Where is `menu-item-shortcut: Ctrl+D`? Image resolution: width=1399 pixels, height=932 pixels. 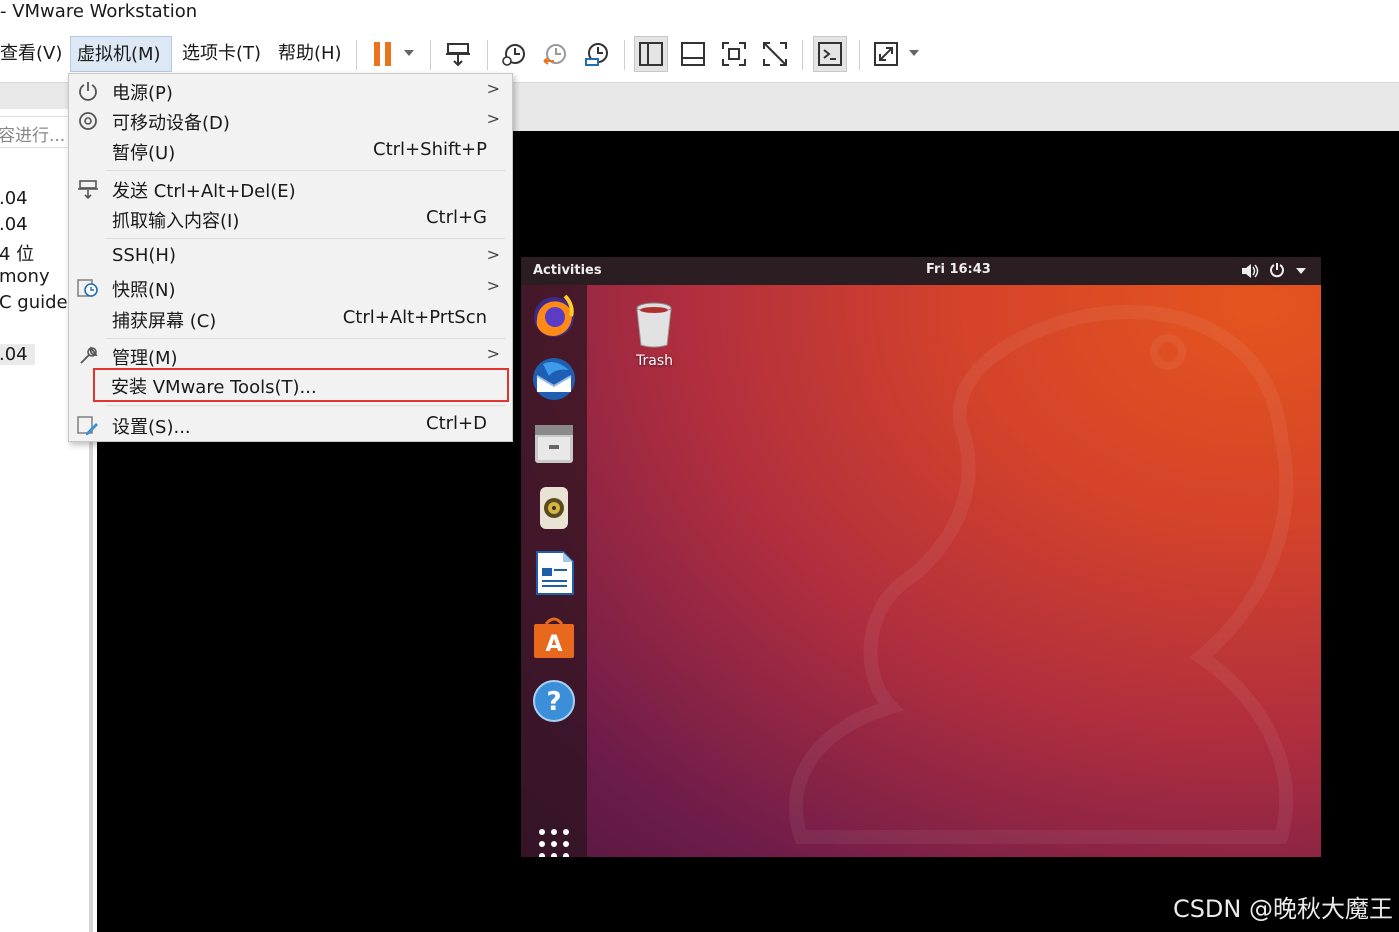 menu-item-shortcut: Ctrl+D is located at coordinates (456, 423).